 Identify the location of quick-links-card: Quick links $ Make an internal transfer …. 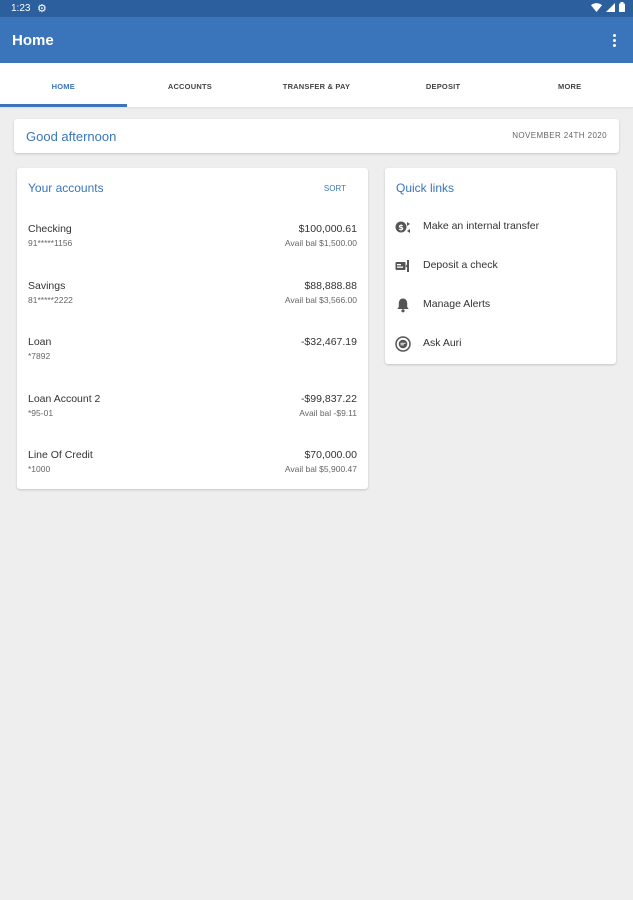
(500, 266).